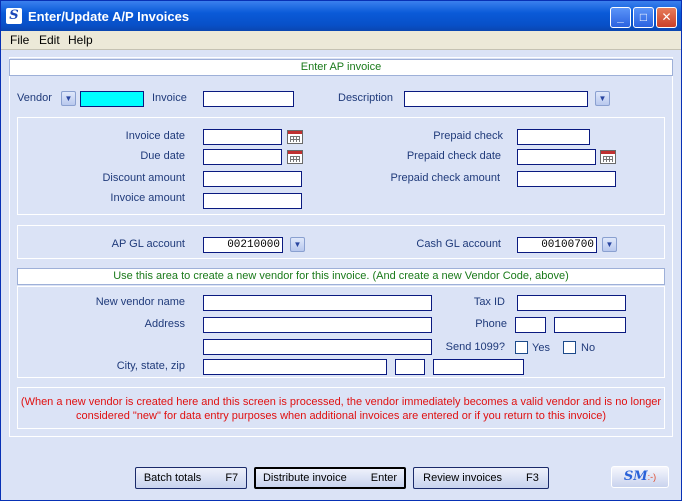 This screenshot has height=501, width=682. Describe the element at coordinates (445, 178) in the screenshot. I see `prepaid-check-amount-label: Prepaid check amount` at that location.